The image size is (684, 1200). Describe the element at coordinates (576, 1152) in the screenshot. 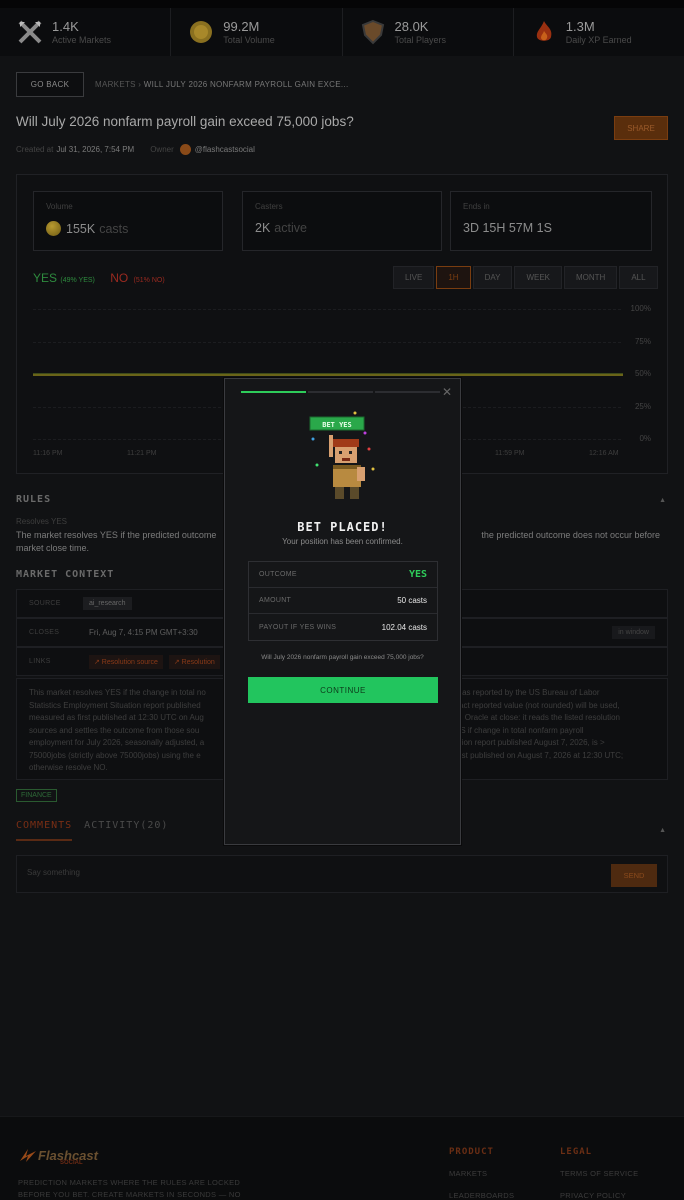

I see `footer-legal-heading: LEGAL` at that location.